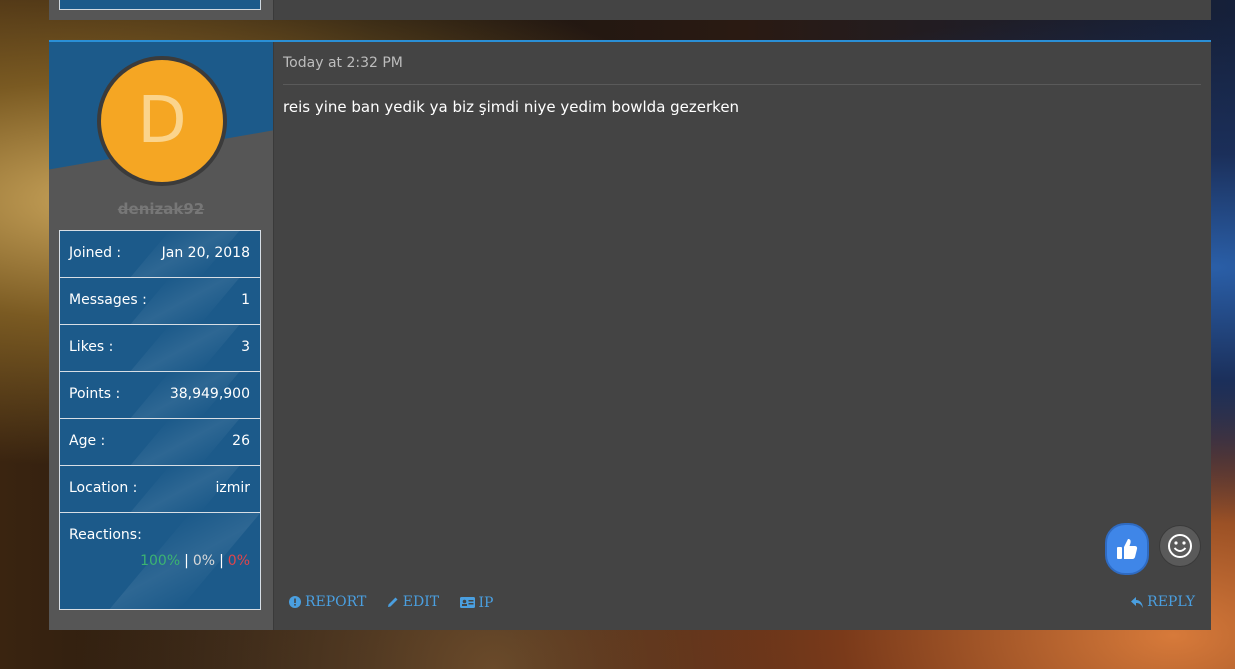 The height and width of the screenshot is (669, 1235). I want to click on stat-reactions: Reactions: 100% | 0% | 0%, so click(160, 561).